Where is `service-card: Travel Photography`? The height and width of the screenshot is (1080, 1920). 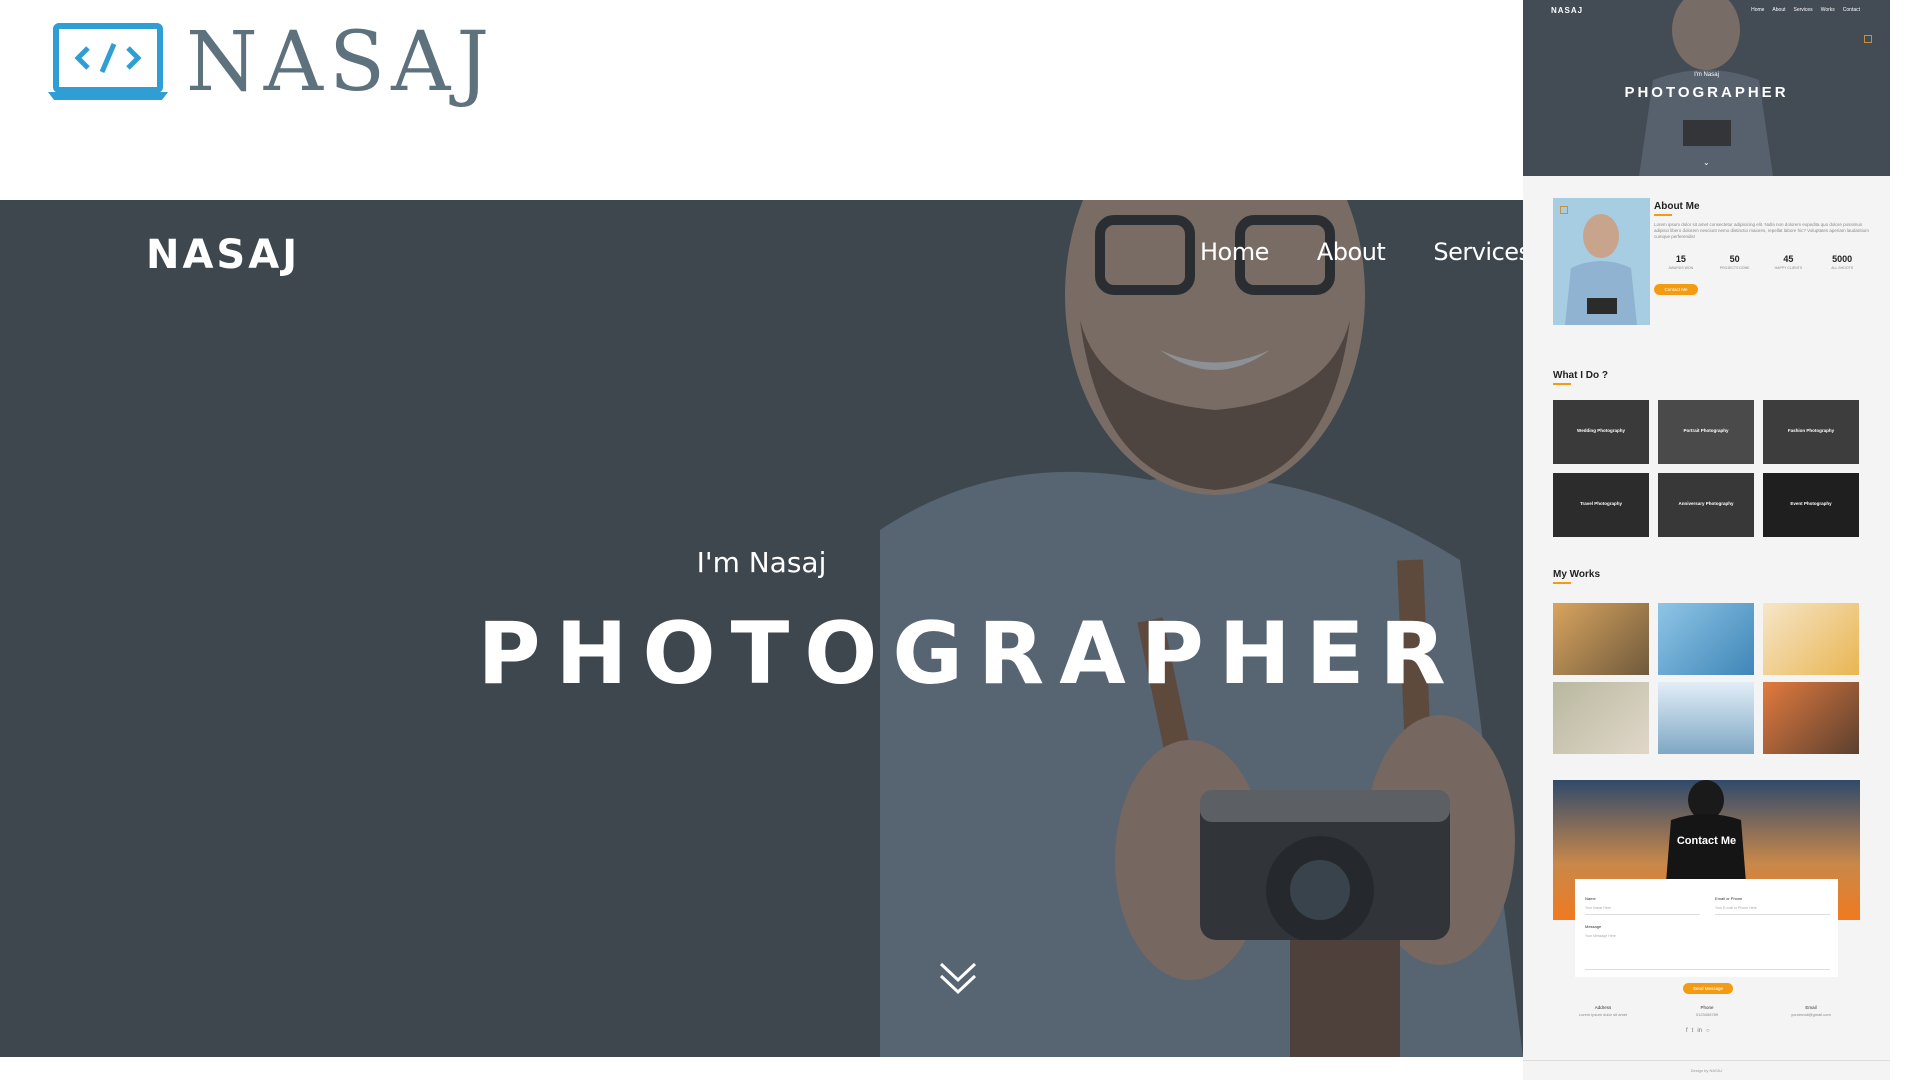
service-card: Travel Photography is located at coordinates (1601, 505).